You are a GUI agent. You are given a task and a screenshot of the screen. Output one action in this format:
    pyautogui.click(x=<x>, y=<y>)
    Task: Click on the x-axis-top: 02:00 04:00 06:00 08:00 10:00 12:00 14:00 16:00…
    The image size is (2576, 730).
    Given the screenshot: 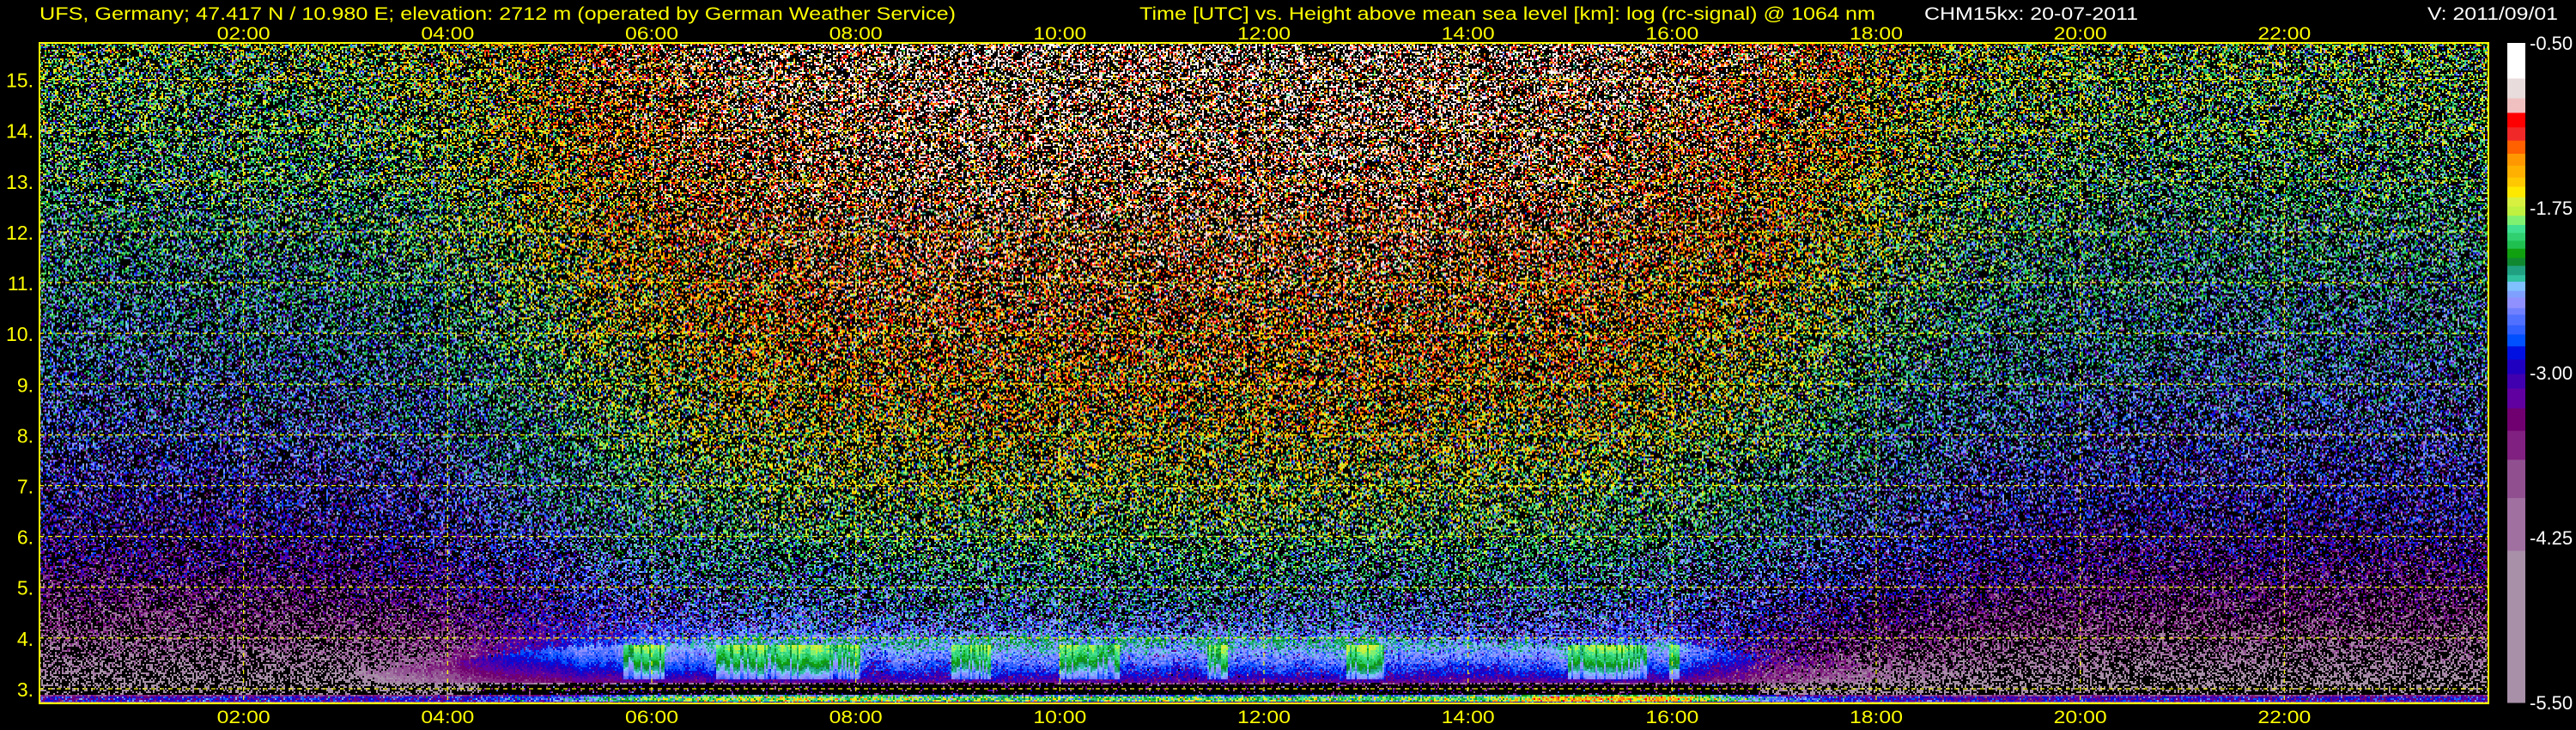 What is the action you would take?
    pyautogui.click(x=1265, y=34)
    